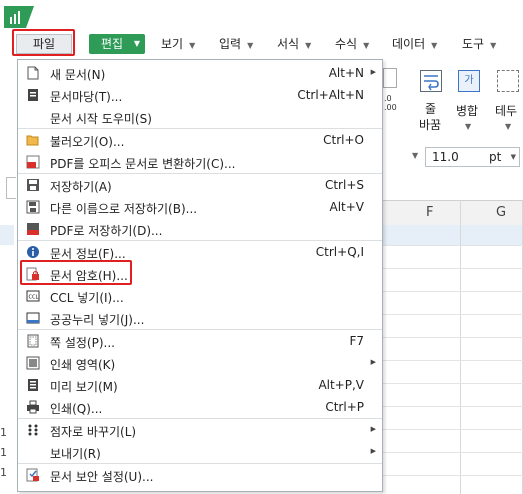 This screenshot has width=523, height=494. Describe the element at coordinates (200, 363) in the screenshot. I see `menu-item-print-area: 인쇄 영역(K) ▶` at that location.